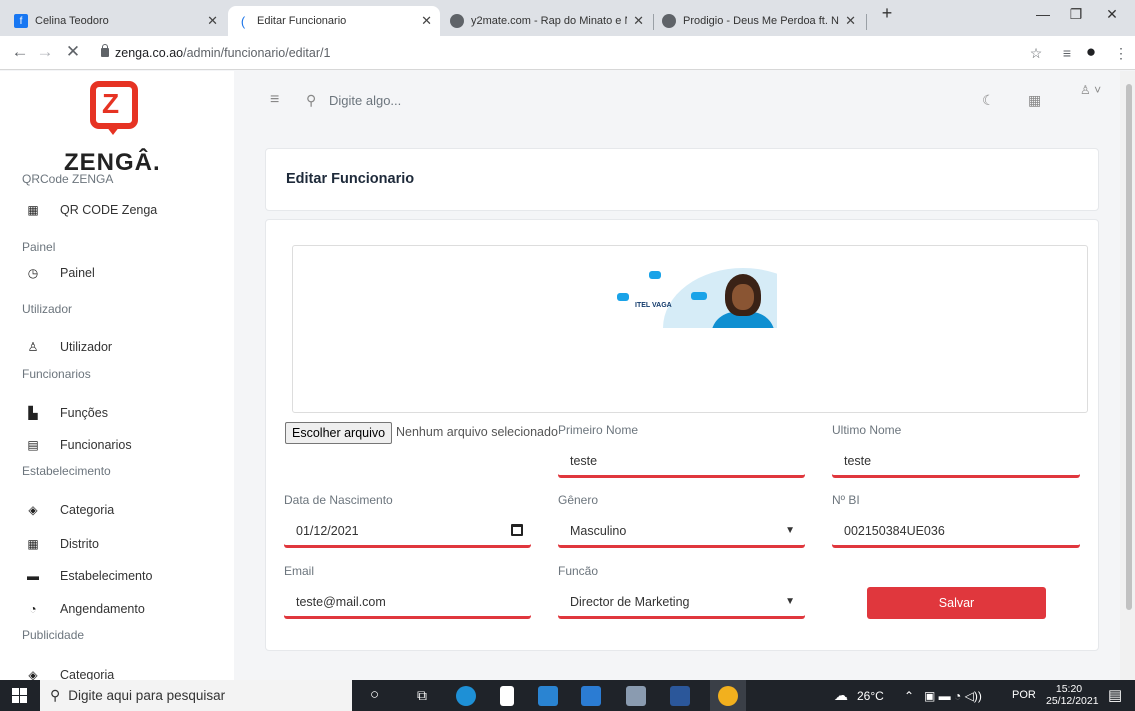 The height and width of the screenshot is (711, 1135). Describe the element at coordinates (407, 603) in the screenshot. I see `email-input: teste@mail.com` at that location.